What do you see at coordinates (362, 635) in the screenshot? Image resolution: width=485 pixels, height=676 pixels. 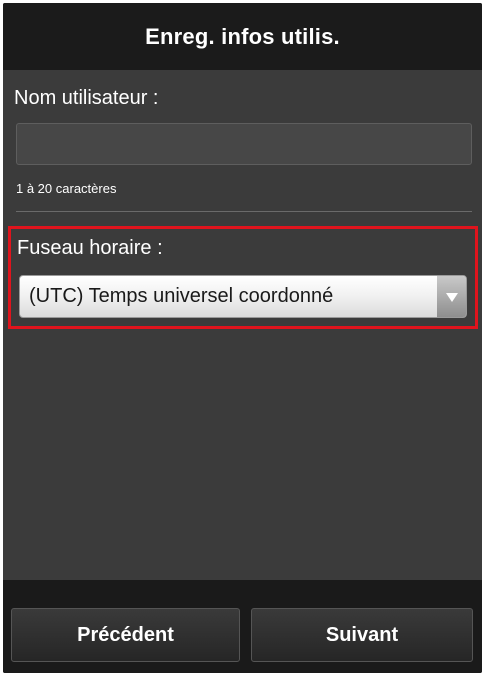 I see `next-button: Suivant` at bounding box center [362, 635].